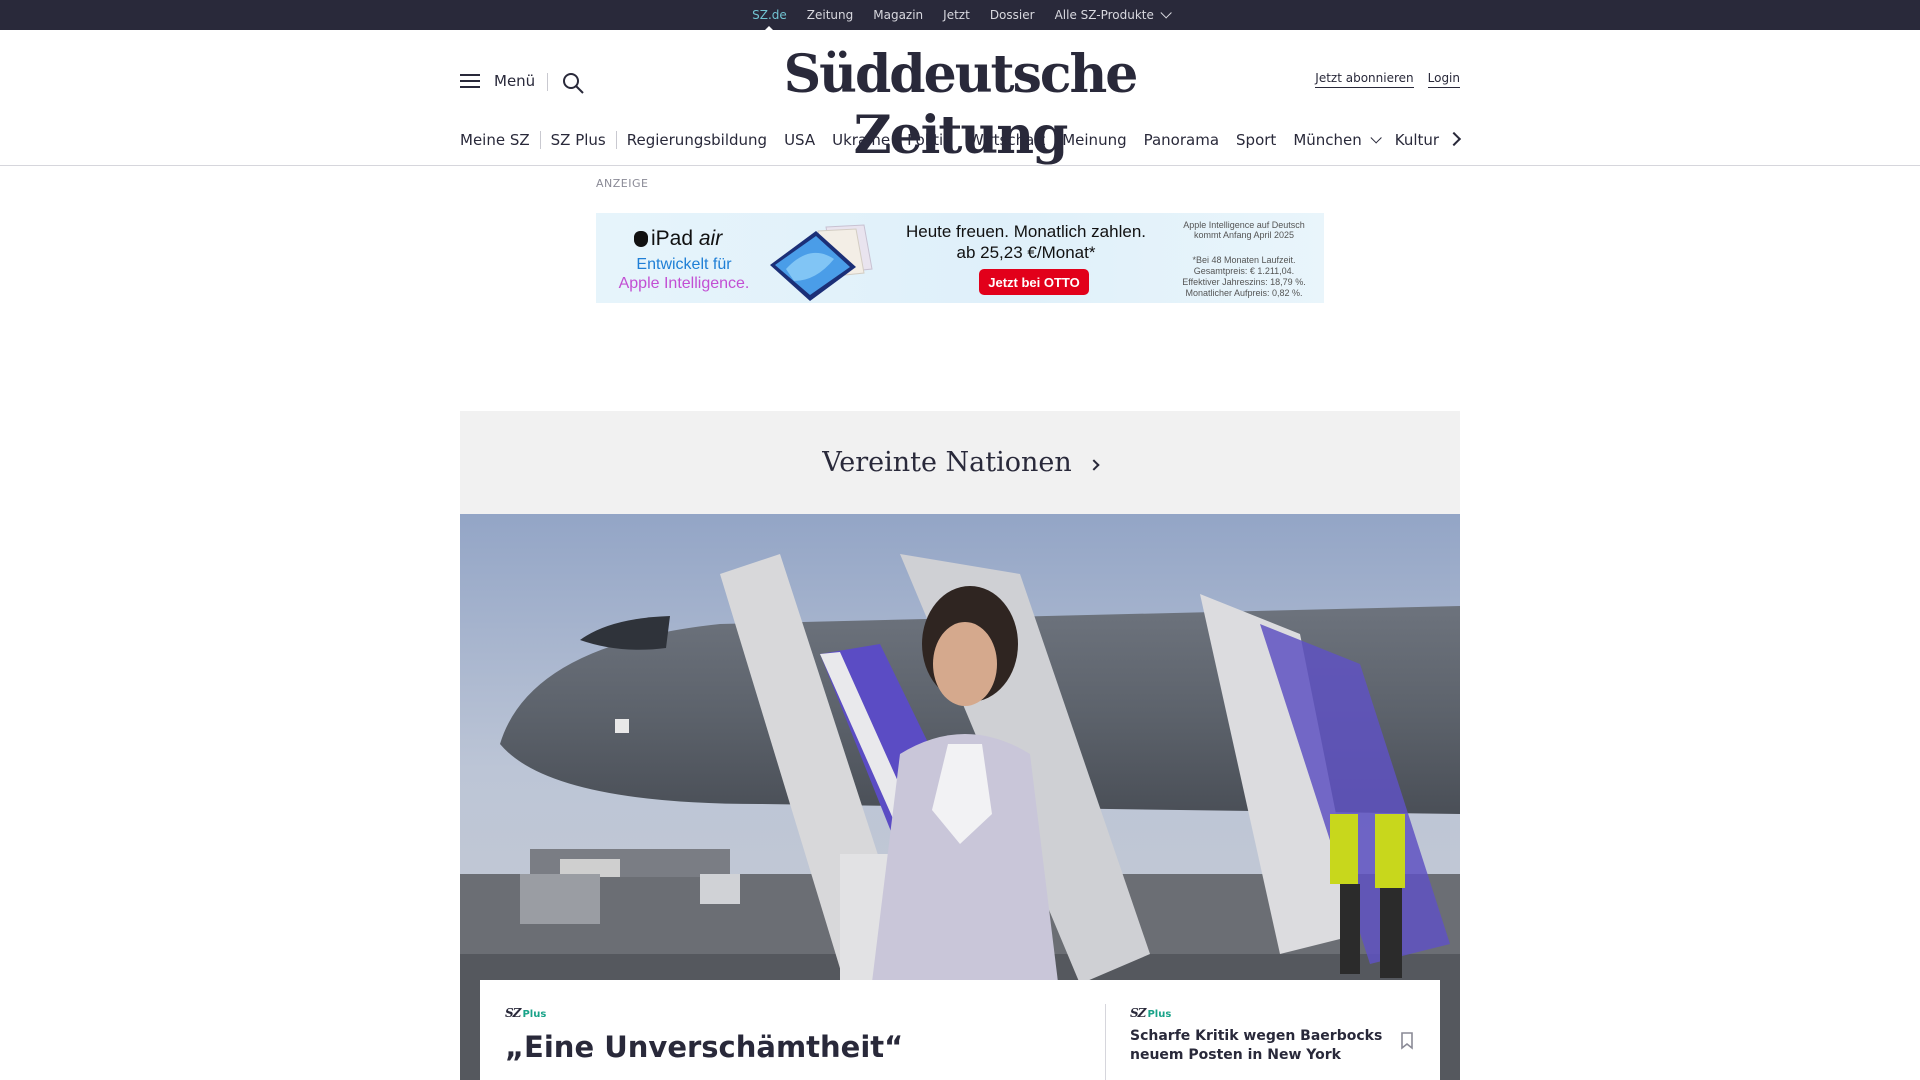  What do you see at coordinates (1026, 231) in the screenshot?
I see `ad-headline-line-1: Heute freuen. Monatlich zahlen.` at bounding box center [1026, 231].